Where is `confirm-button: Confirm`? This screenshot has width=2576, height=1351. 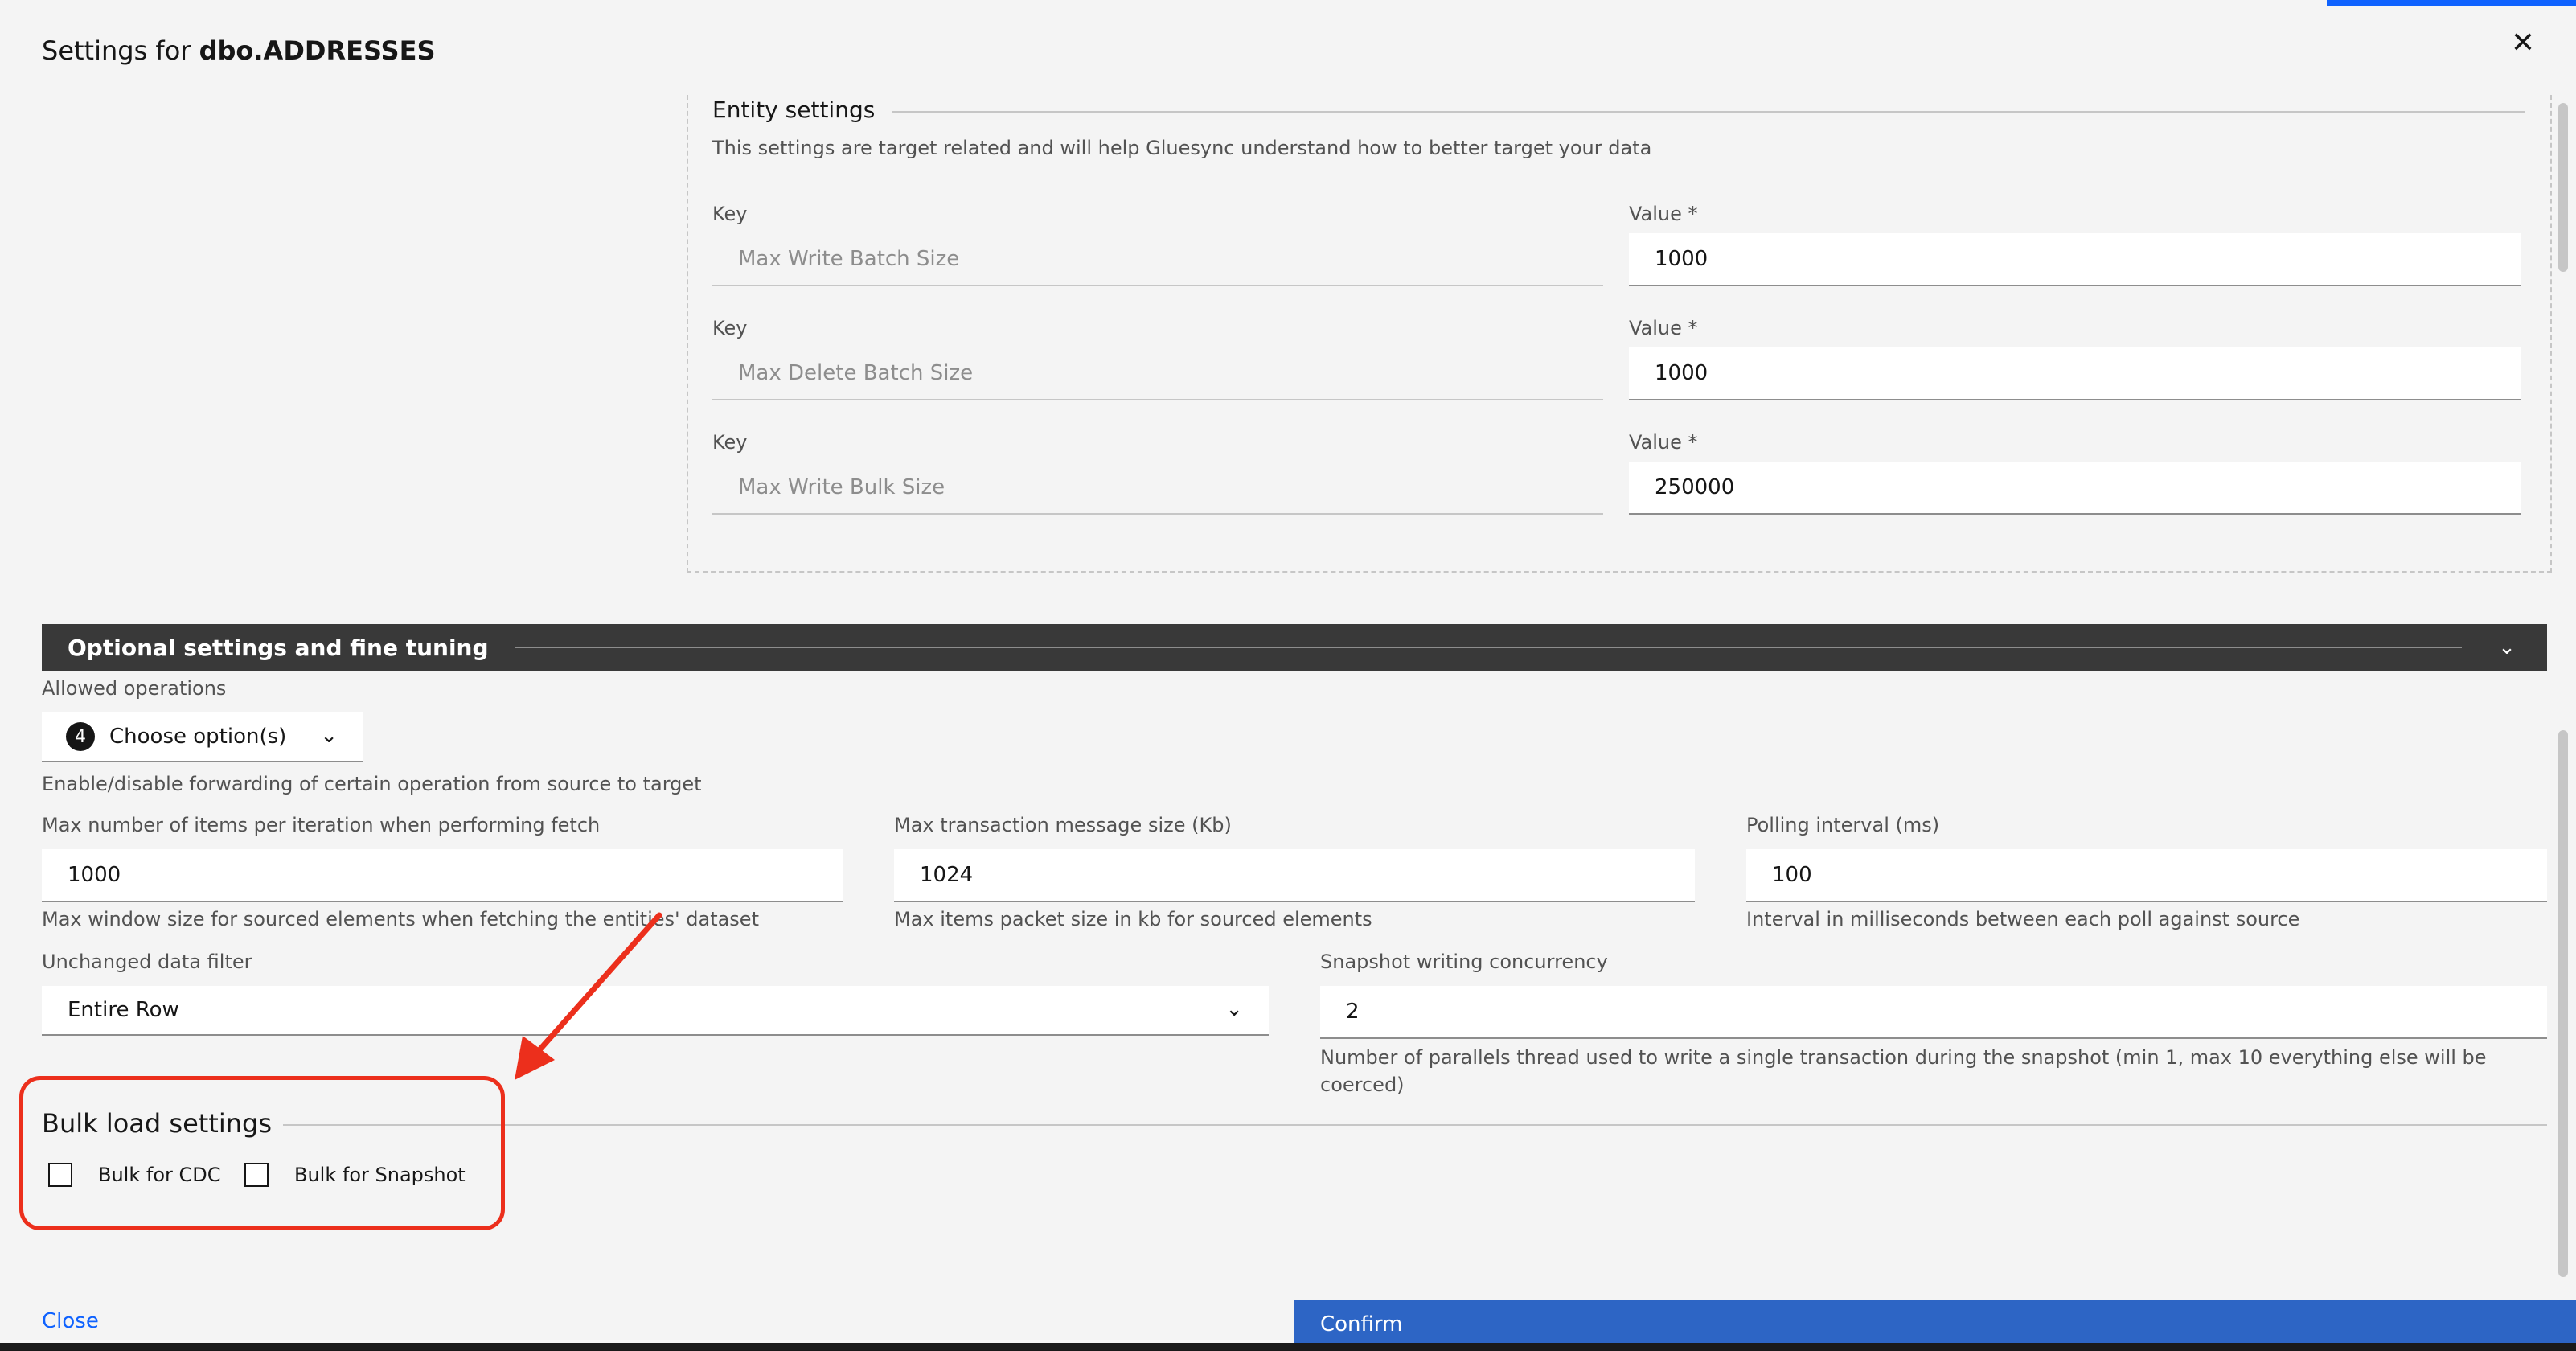
confirm-button: Confirm is located at coordinates (1935, 1324).